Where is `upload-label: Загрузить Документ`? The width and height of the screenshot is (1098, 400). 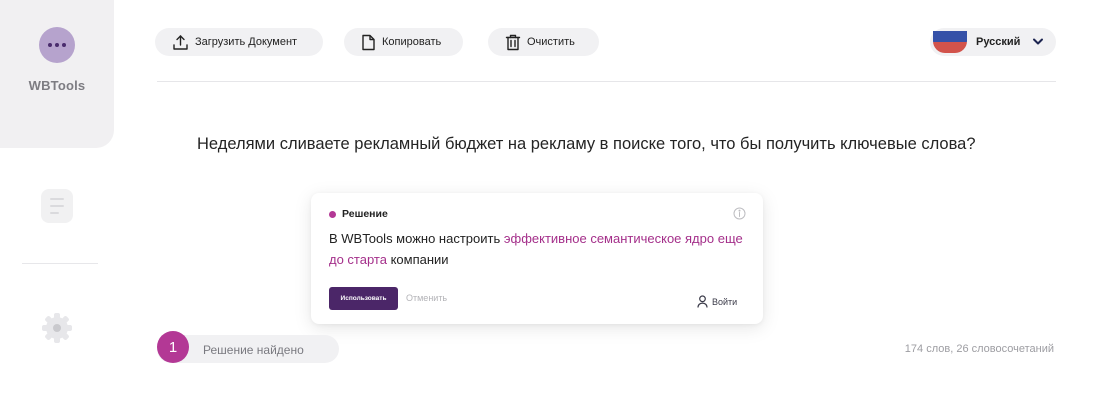
upload-label: Загрузить Документ is located at coordinates (246, 42).